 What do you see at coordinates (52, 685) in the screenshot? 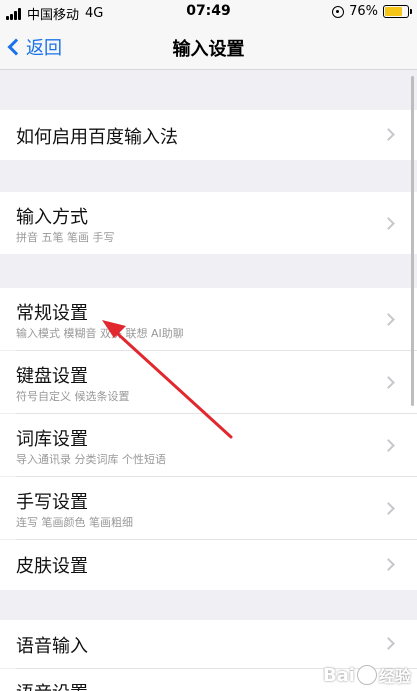
I see `row-title: 语音设置` at bounding box center [52, 685].